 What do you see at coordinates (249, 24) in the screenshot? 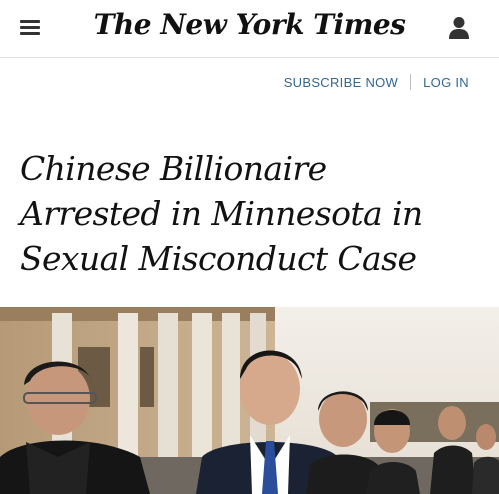
I see `nyt-logo: The New York Times` at bounding box center [249, 24].